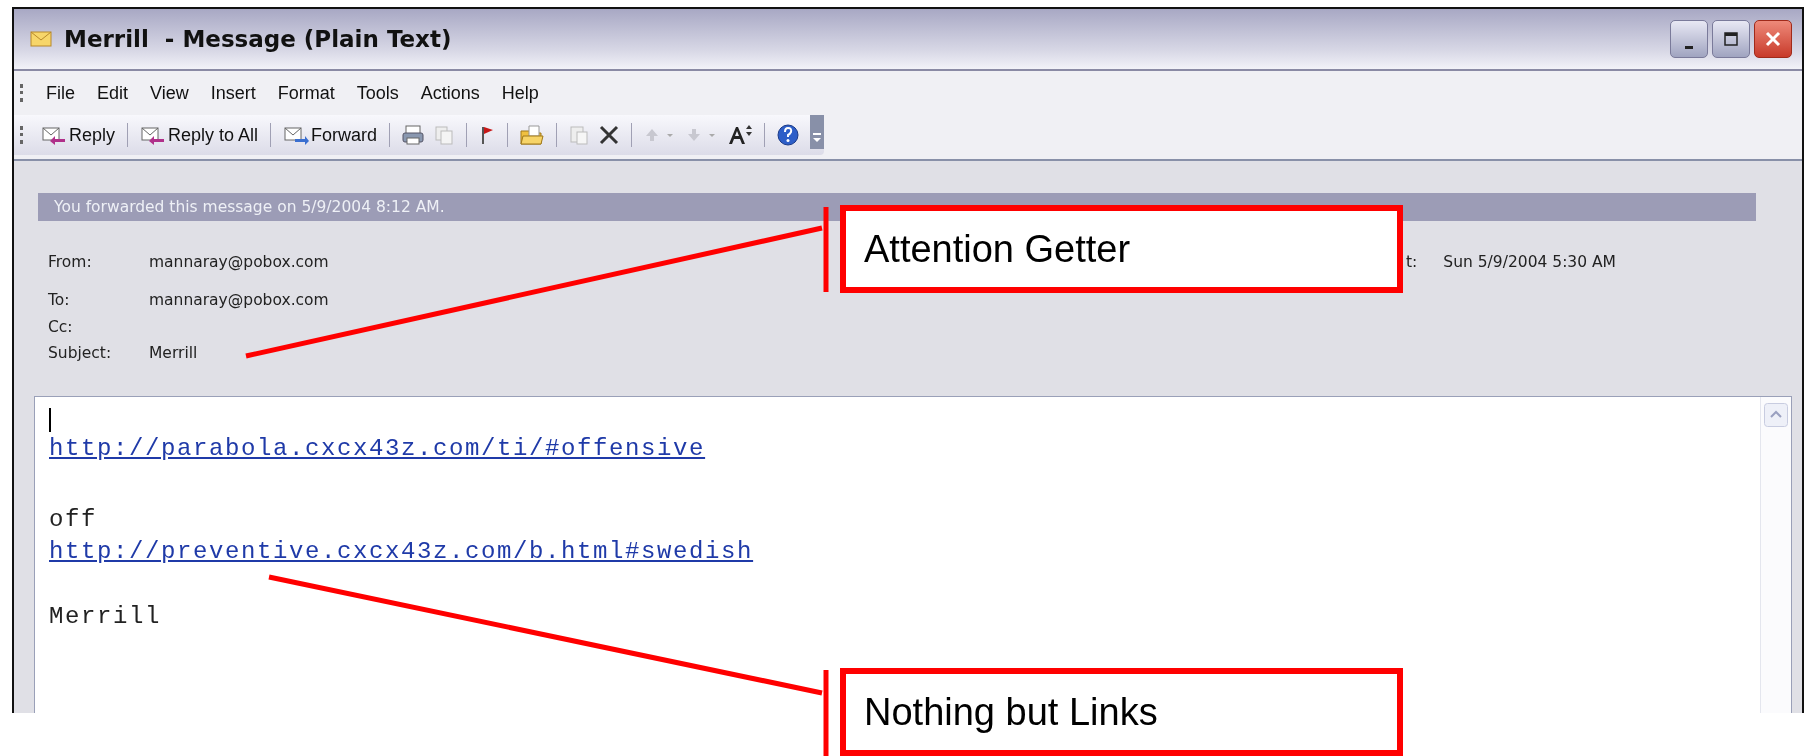 This screenshot has height=756, width=1818. Describe the element at coordinates (1529, 261) in the screenshot. I see `field-value: Sun 5/9/2004 5:30 AM` at that location.